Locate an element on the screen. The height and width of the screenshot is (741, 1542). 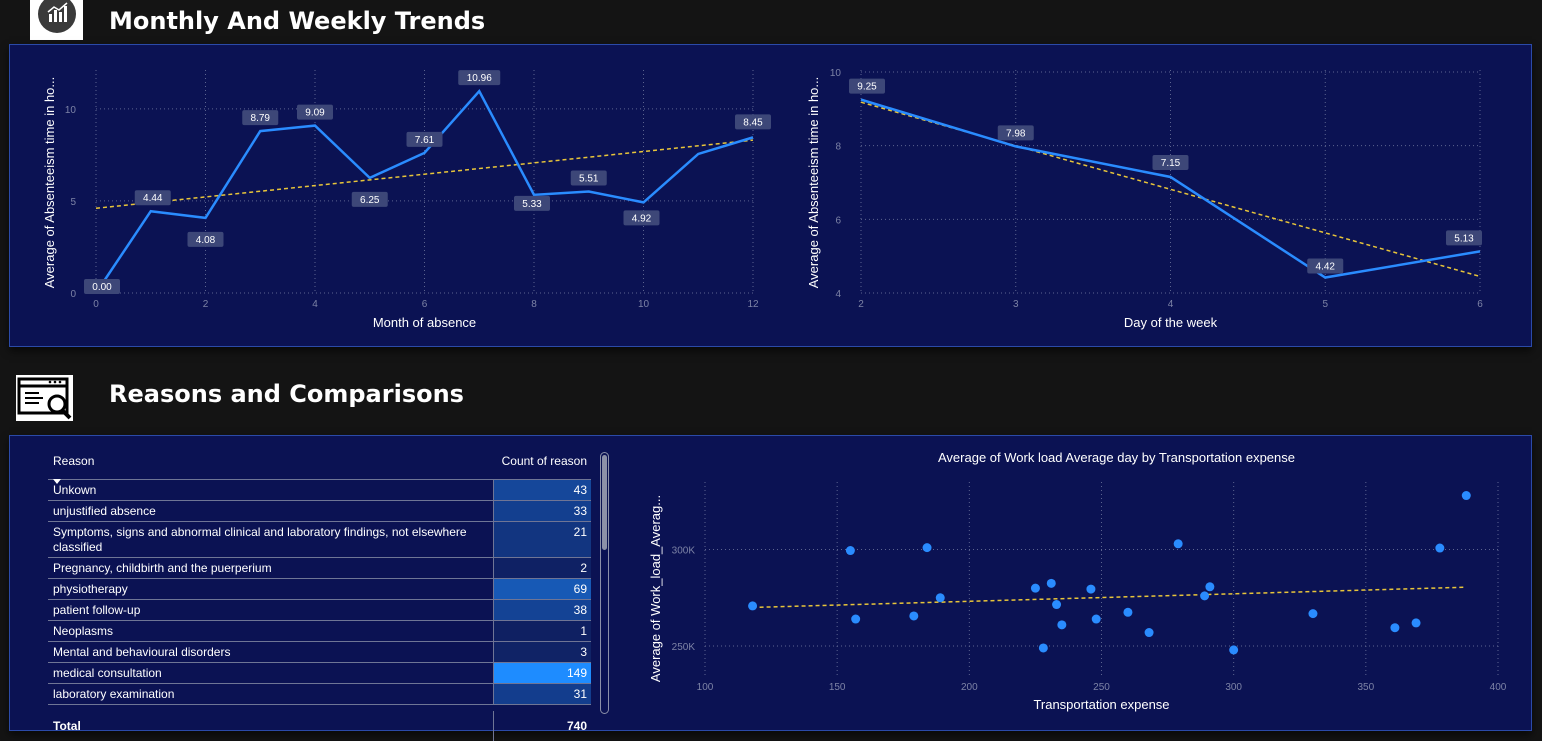
table-row: patient follow-up 38 is located at coordinates (319, 610).